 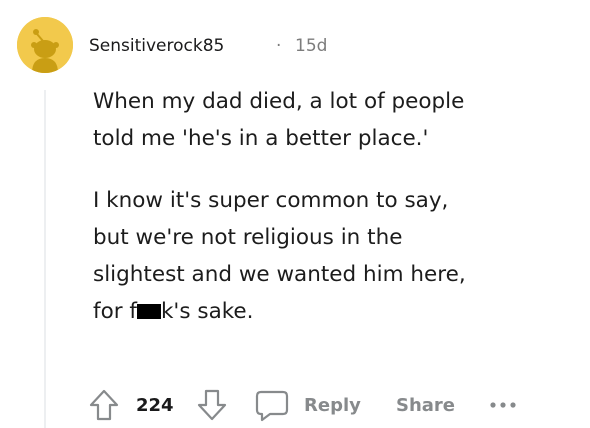 I want to click on comment-age: 15d, so click(x=311, y=46).